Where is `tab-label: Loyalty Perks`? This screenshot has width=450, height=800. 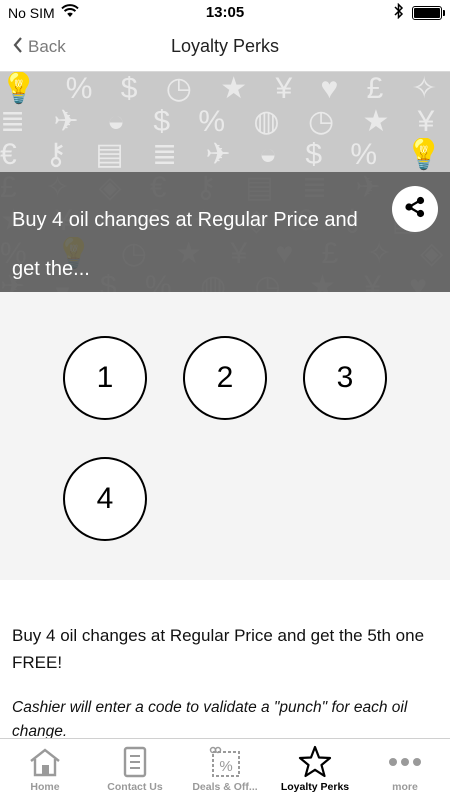
tab-label: Loyalty Perks is located at coordinates (315, 787).